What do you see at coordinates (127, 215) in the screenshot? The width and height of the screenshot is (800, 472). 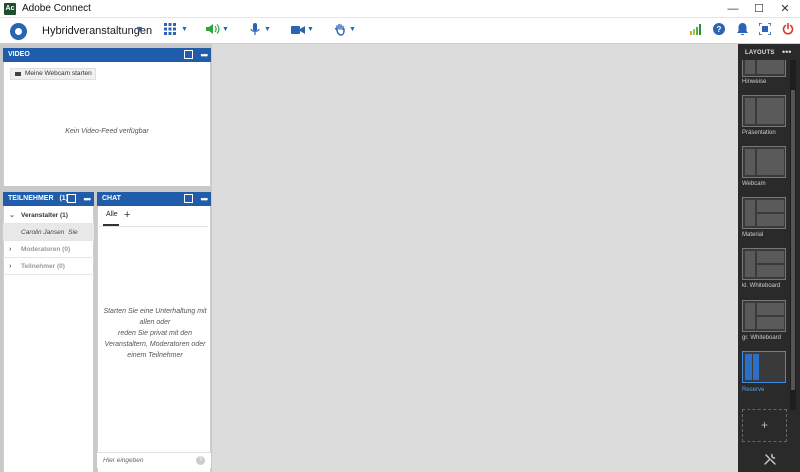 I see `add-chat-tab-button: +` at bounding box center [127, 215].